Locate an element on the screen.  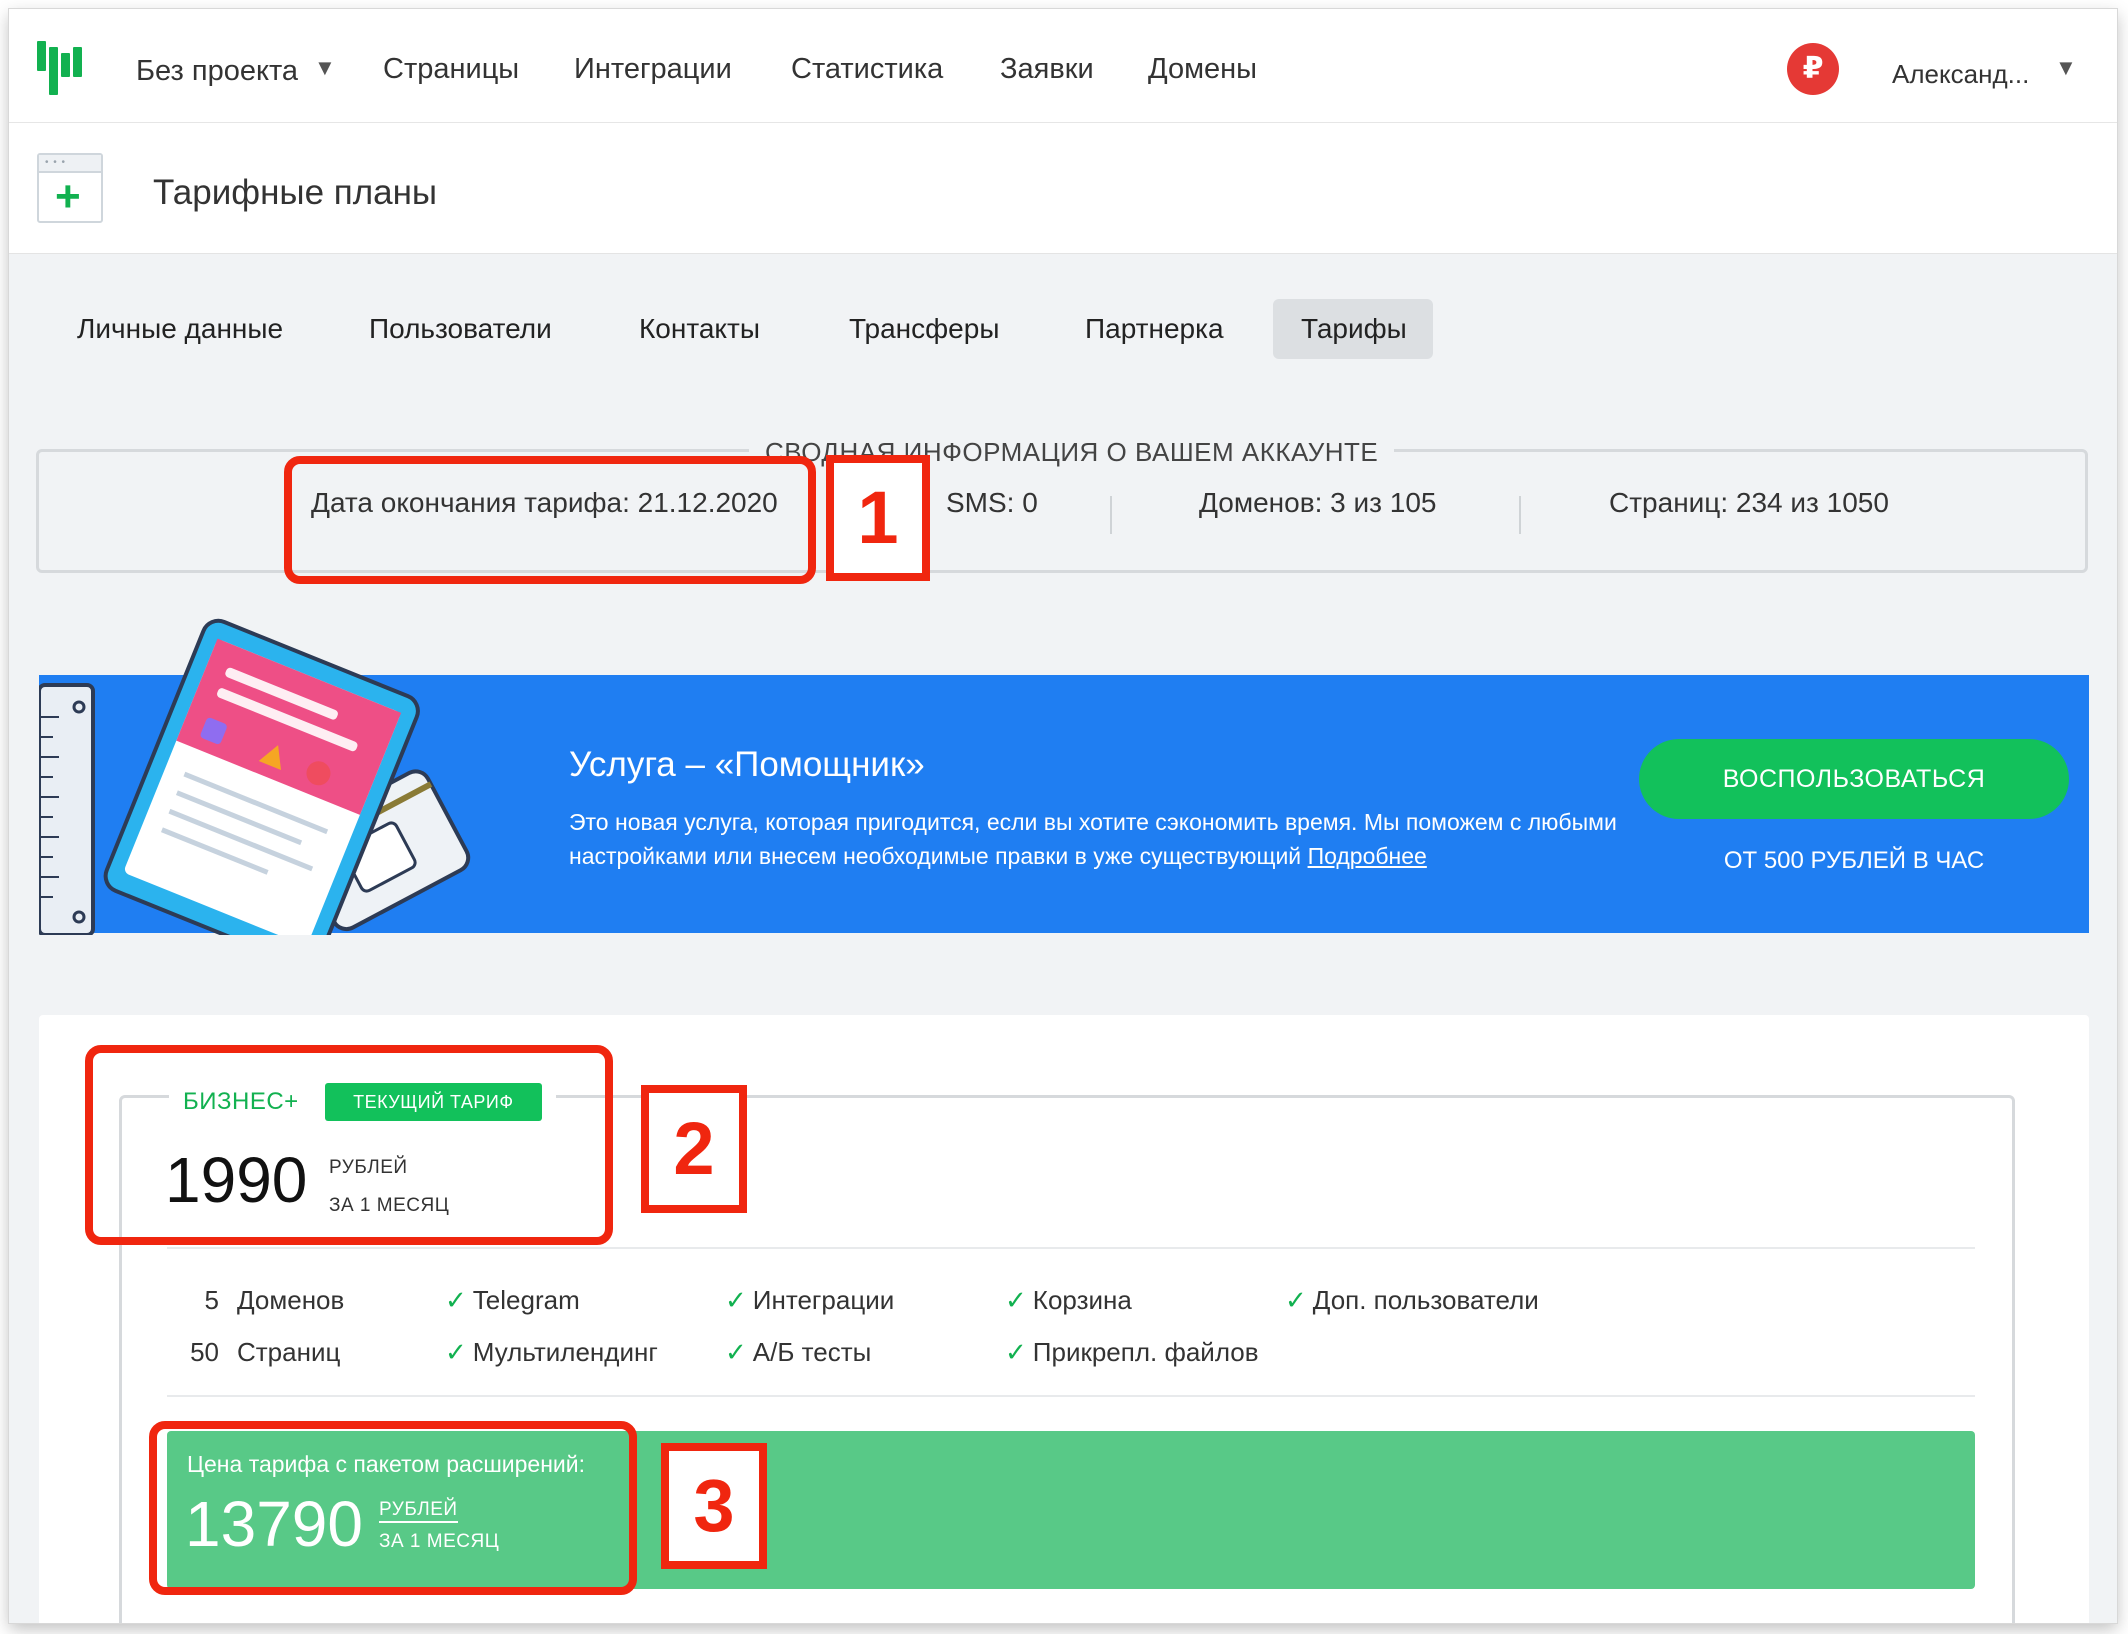
use-service-button: ВОСПОЛЬЗОВАТЬСЯ is located at coordinates (1854, 779).